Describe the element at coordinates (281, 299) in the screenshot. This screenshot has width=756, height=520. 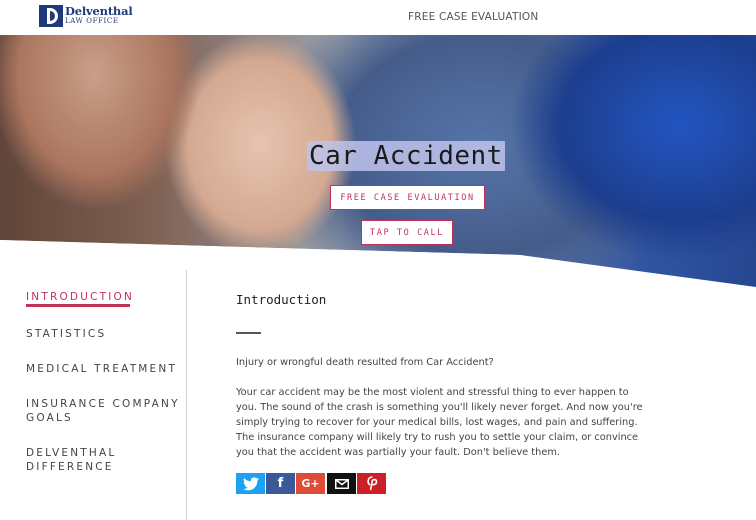
I see `section-title: Introduction` at that location.